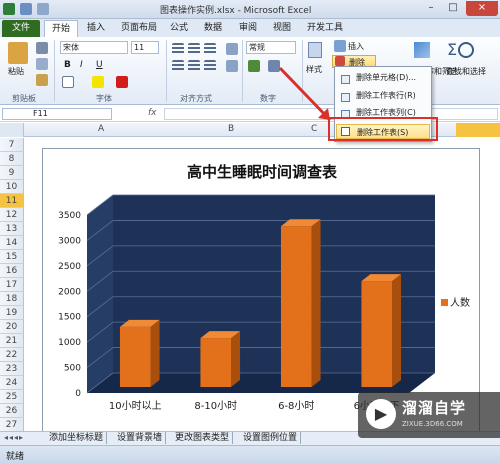 This screenshot has height=464, width=500. What do you see at coordinates (12, 397) in the screenshot?
I see `row-header: 25` at bounding box center [12, 397].